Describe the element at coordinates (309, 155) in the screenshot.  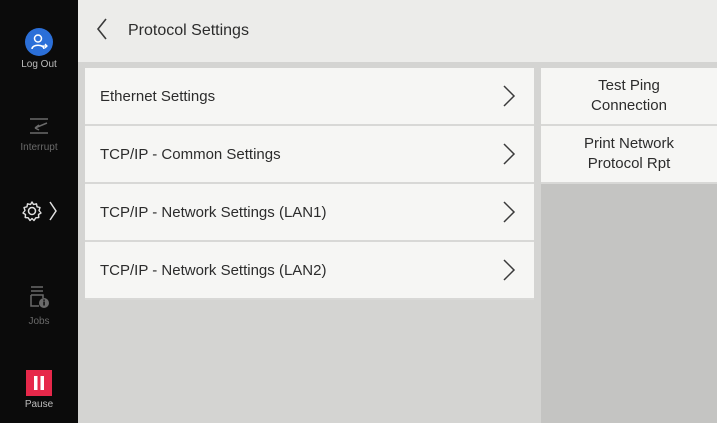
I see `list-item-tcpip-common: TCP/IP - Common Settings` at that location.